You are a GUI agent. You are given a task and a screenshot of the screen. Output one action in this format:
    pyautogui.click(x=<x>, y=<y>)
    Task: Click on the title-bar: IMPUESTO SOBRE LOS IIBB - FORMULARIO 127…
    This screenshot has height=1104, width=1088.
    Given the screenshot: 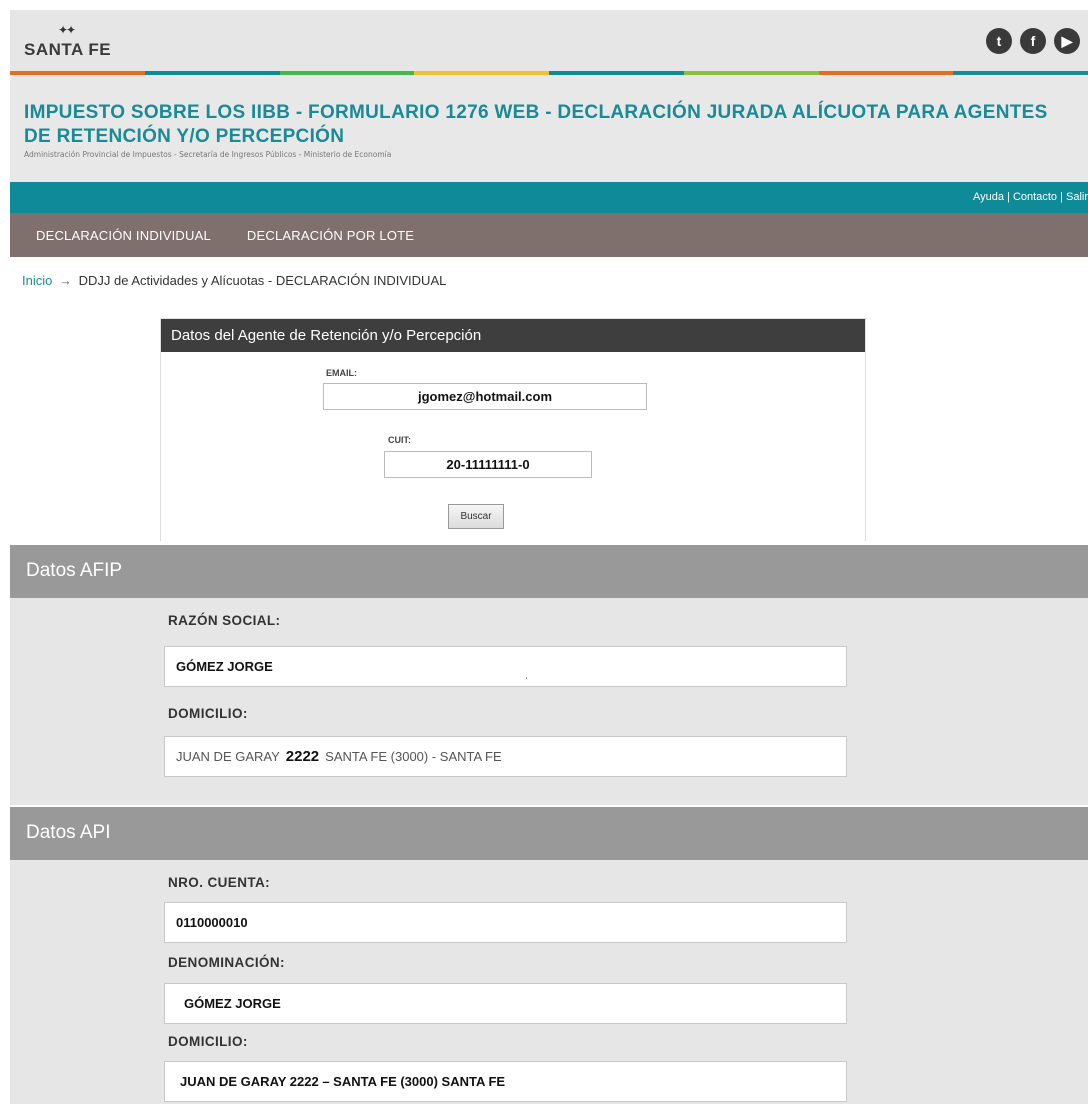 What is the action you would take?
    pyautogui.click(x=549, y=128)
    